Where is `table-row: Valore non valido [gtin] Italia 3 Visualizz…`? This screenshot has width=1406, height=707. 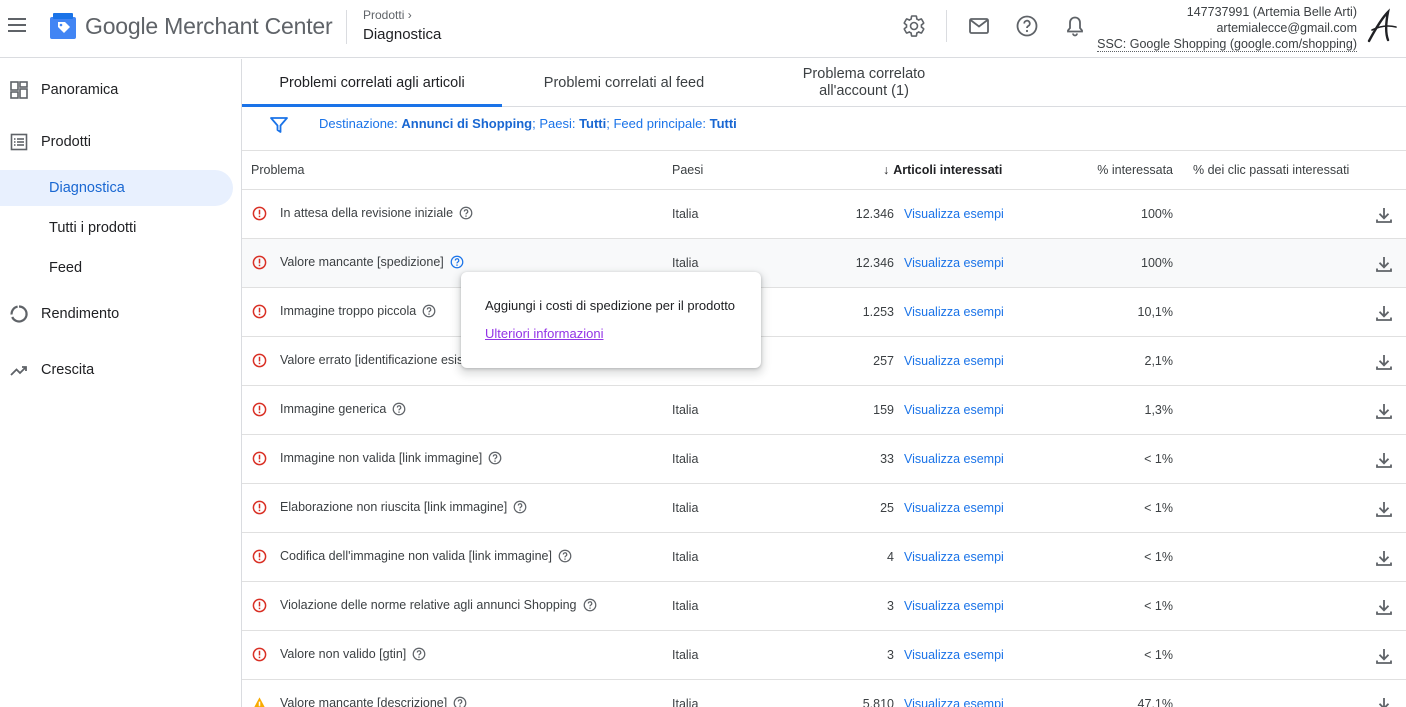 table-row: Valore non valido [gtin] Italia 3 Visualizz… is located at coordinates (824, 655).